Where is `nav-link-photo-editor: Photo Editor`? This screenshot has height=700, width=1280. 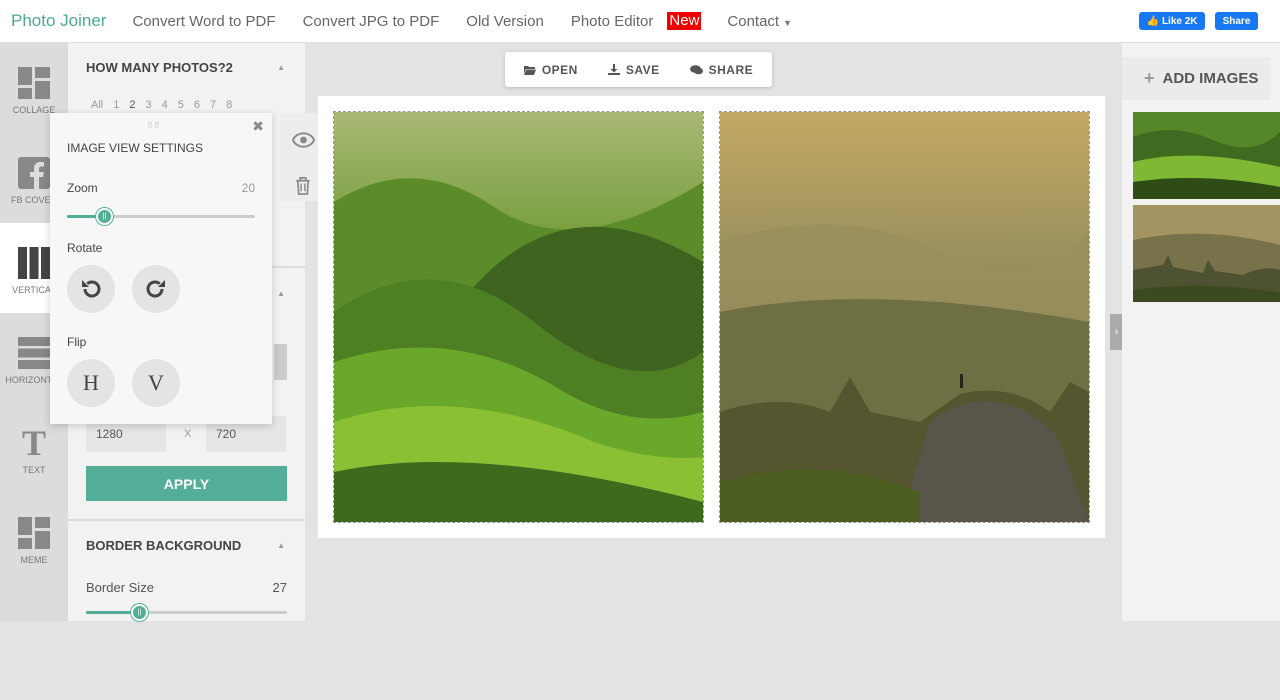 nav-link-photo-editor: Photo Editor is located at coordinates (612, 21).